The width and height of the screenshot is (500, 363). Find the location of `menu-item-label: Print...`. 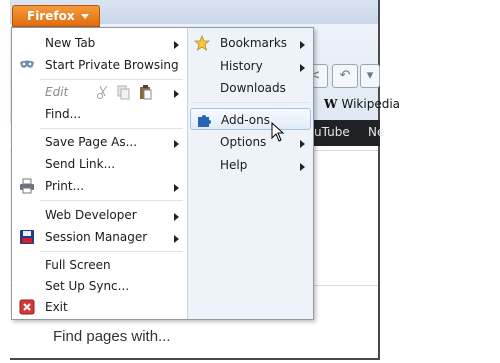

menu-item-label: Print... is located at coordinates (65, 186).